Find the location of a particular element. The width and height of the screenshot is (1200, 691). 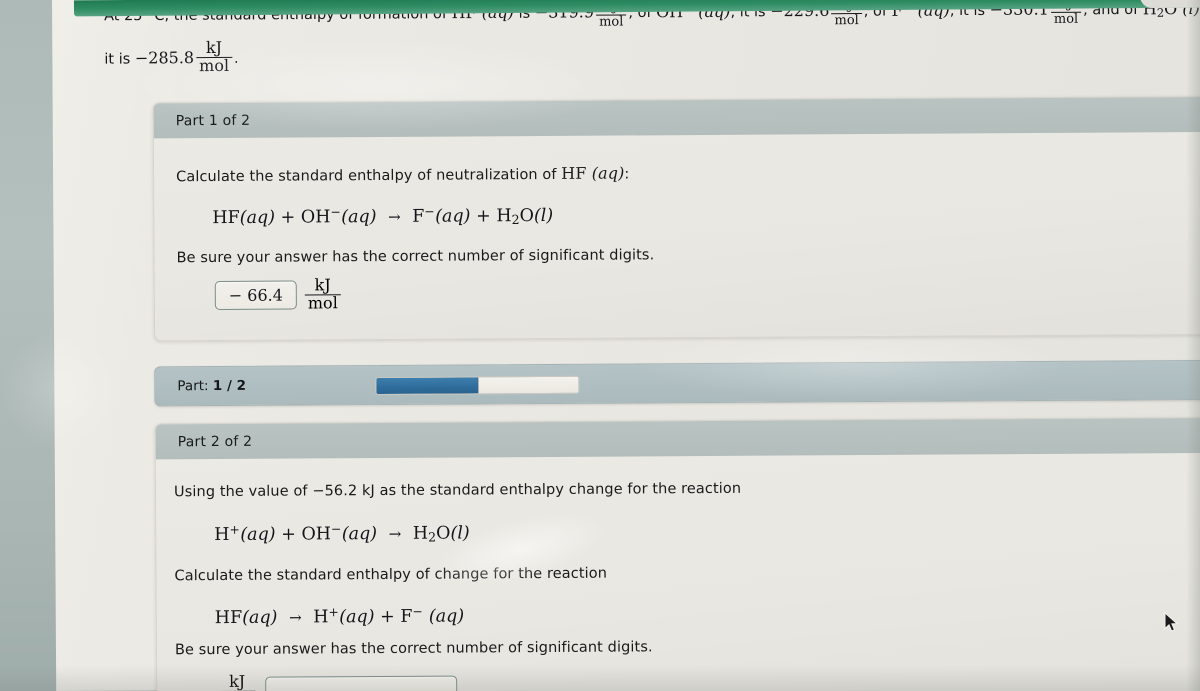

eq2b-arrow-icon: → is located at coordinates (295, 617).